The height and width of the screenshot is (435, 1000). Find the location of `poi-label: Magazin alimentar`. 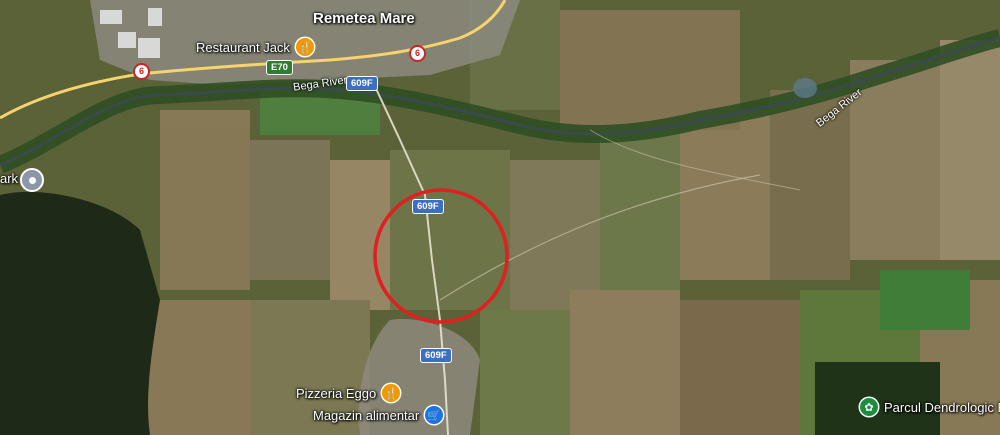

poi-label: Magazin alimentar is located at coordinates (366, 415).